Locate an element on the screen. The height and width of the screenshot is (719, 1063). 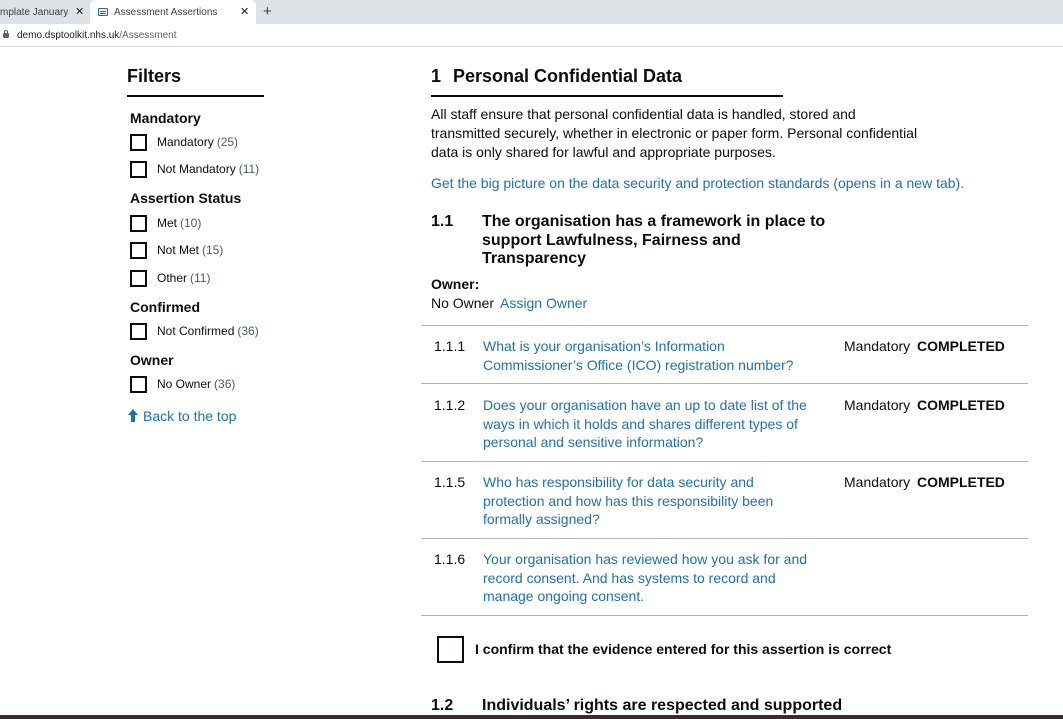
filter-option-not-met: Not Met (15) is located at coordinates (190, 250).